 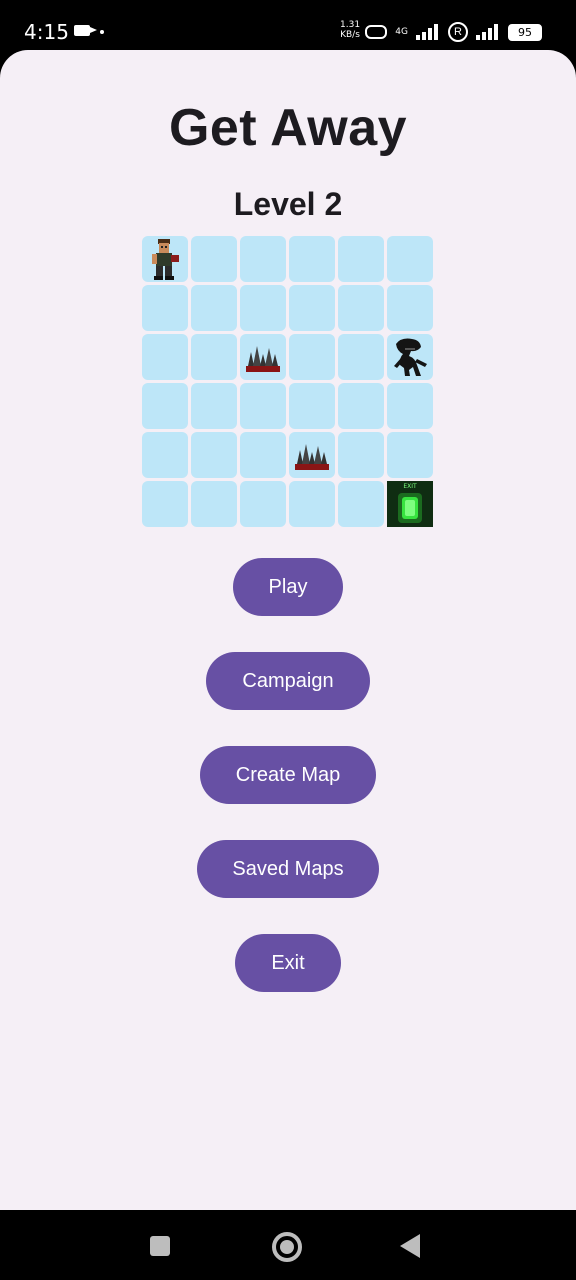 I want to click on board-cell: EXIT, so click(x=410, y=504).